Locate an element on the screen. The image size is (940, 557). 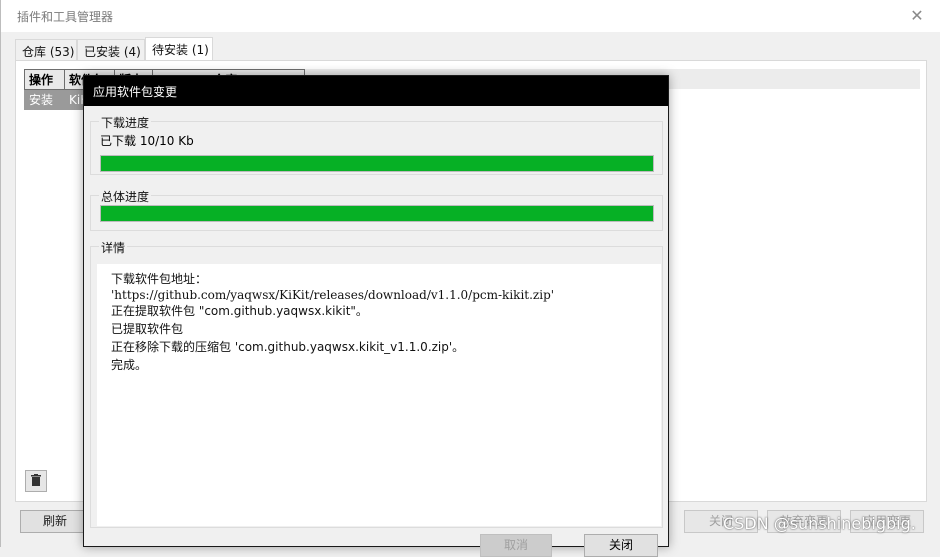
tab-pending: 待安装 (1) is located at coordinates (179, 49).